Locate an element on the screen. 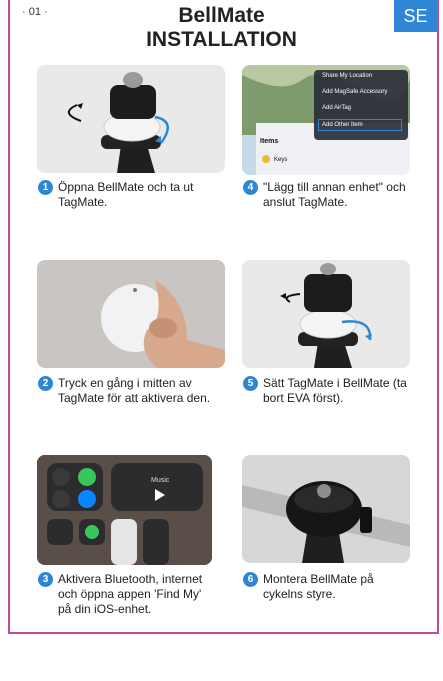 This screenshot has height=681, width=443. section-title: INSTALLATION is located at coordinates (221, 39).